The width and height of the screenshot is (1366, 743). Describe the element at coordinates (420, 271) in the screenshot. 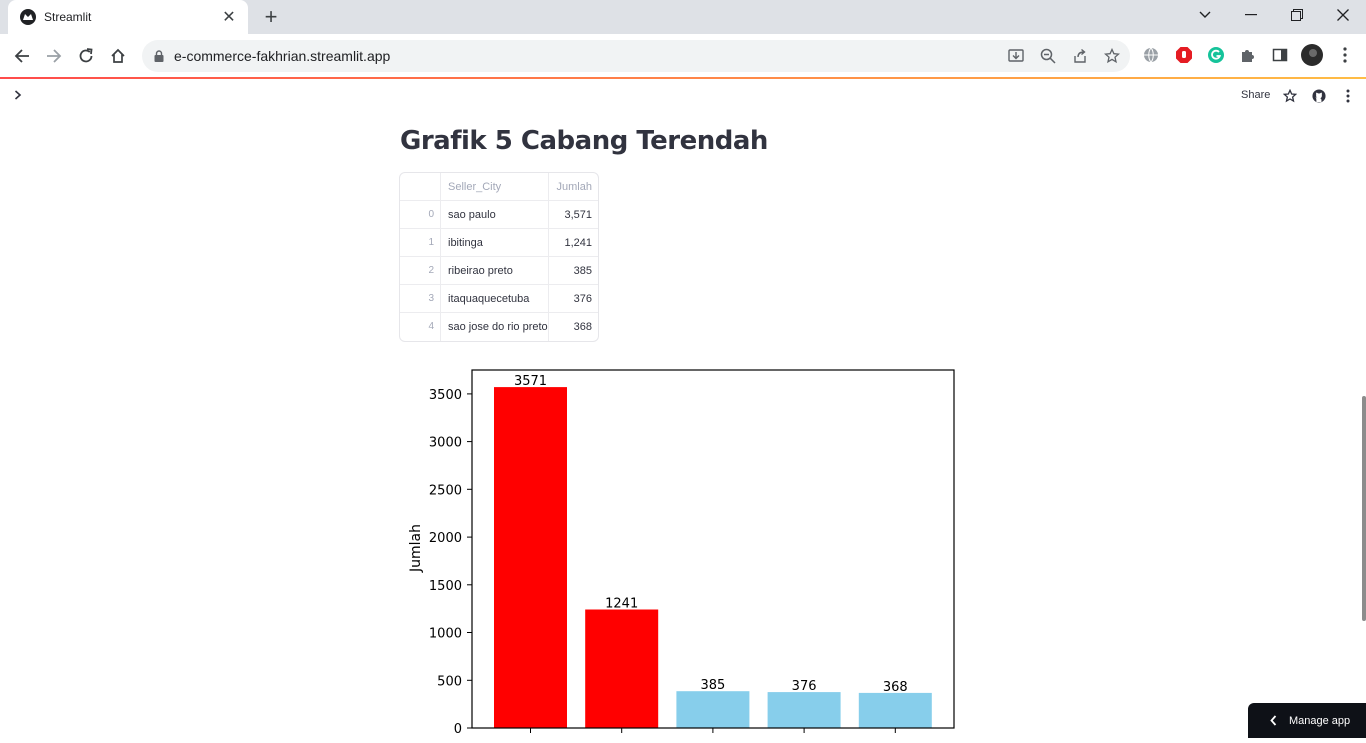

I see `row-index: 2` at that location.